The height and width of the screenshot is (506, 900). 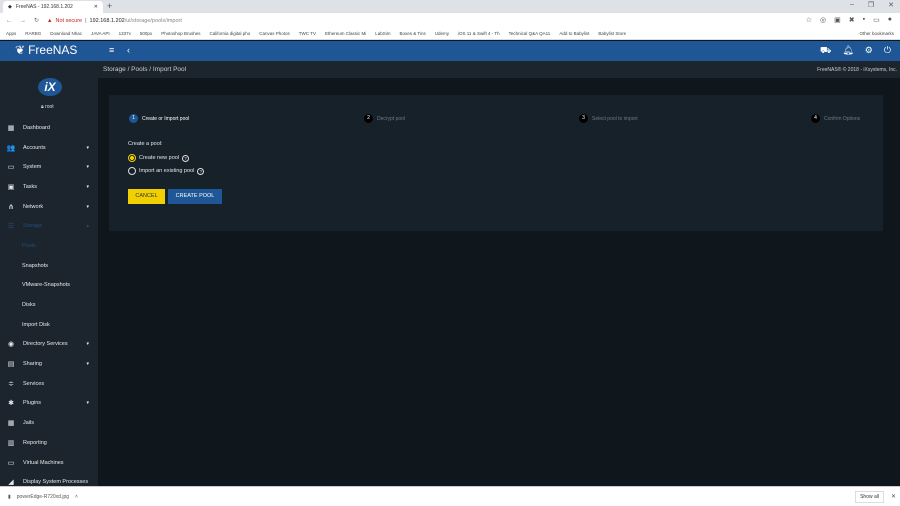 What do you see at coordinates (87, 226) in the screenshot?
I see `caret-icon: ▴` at bounding box center [87, 226].